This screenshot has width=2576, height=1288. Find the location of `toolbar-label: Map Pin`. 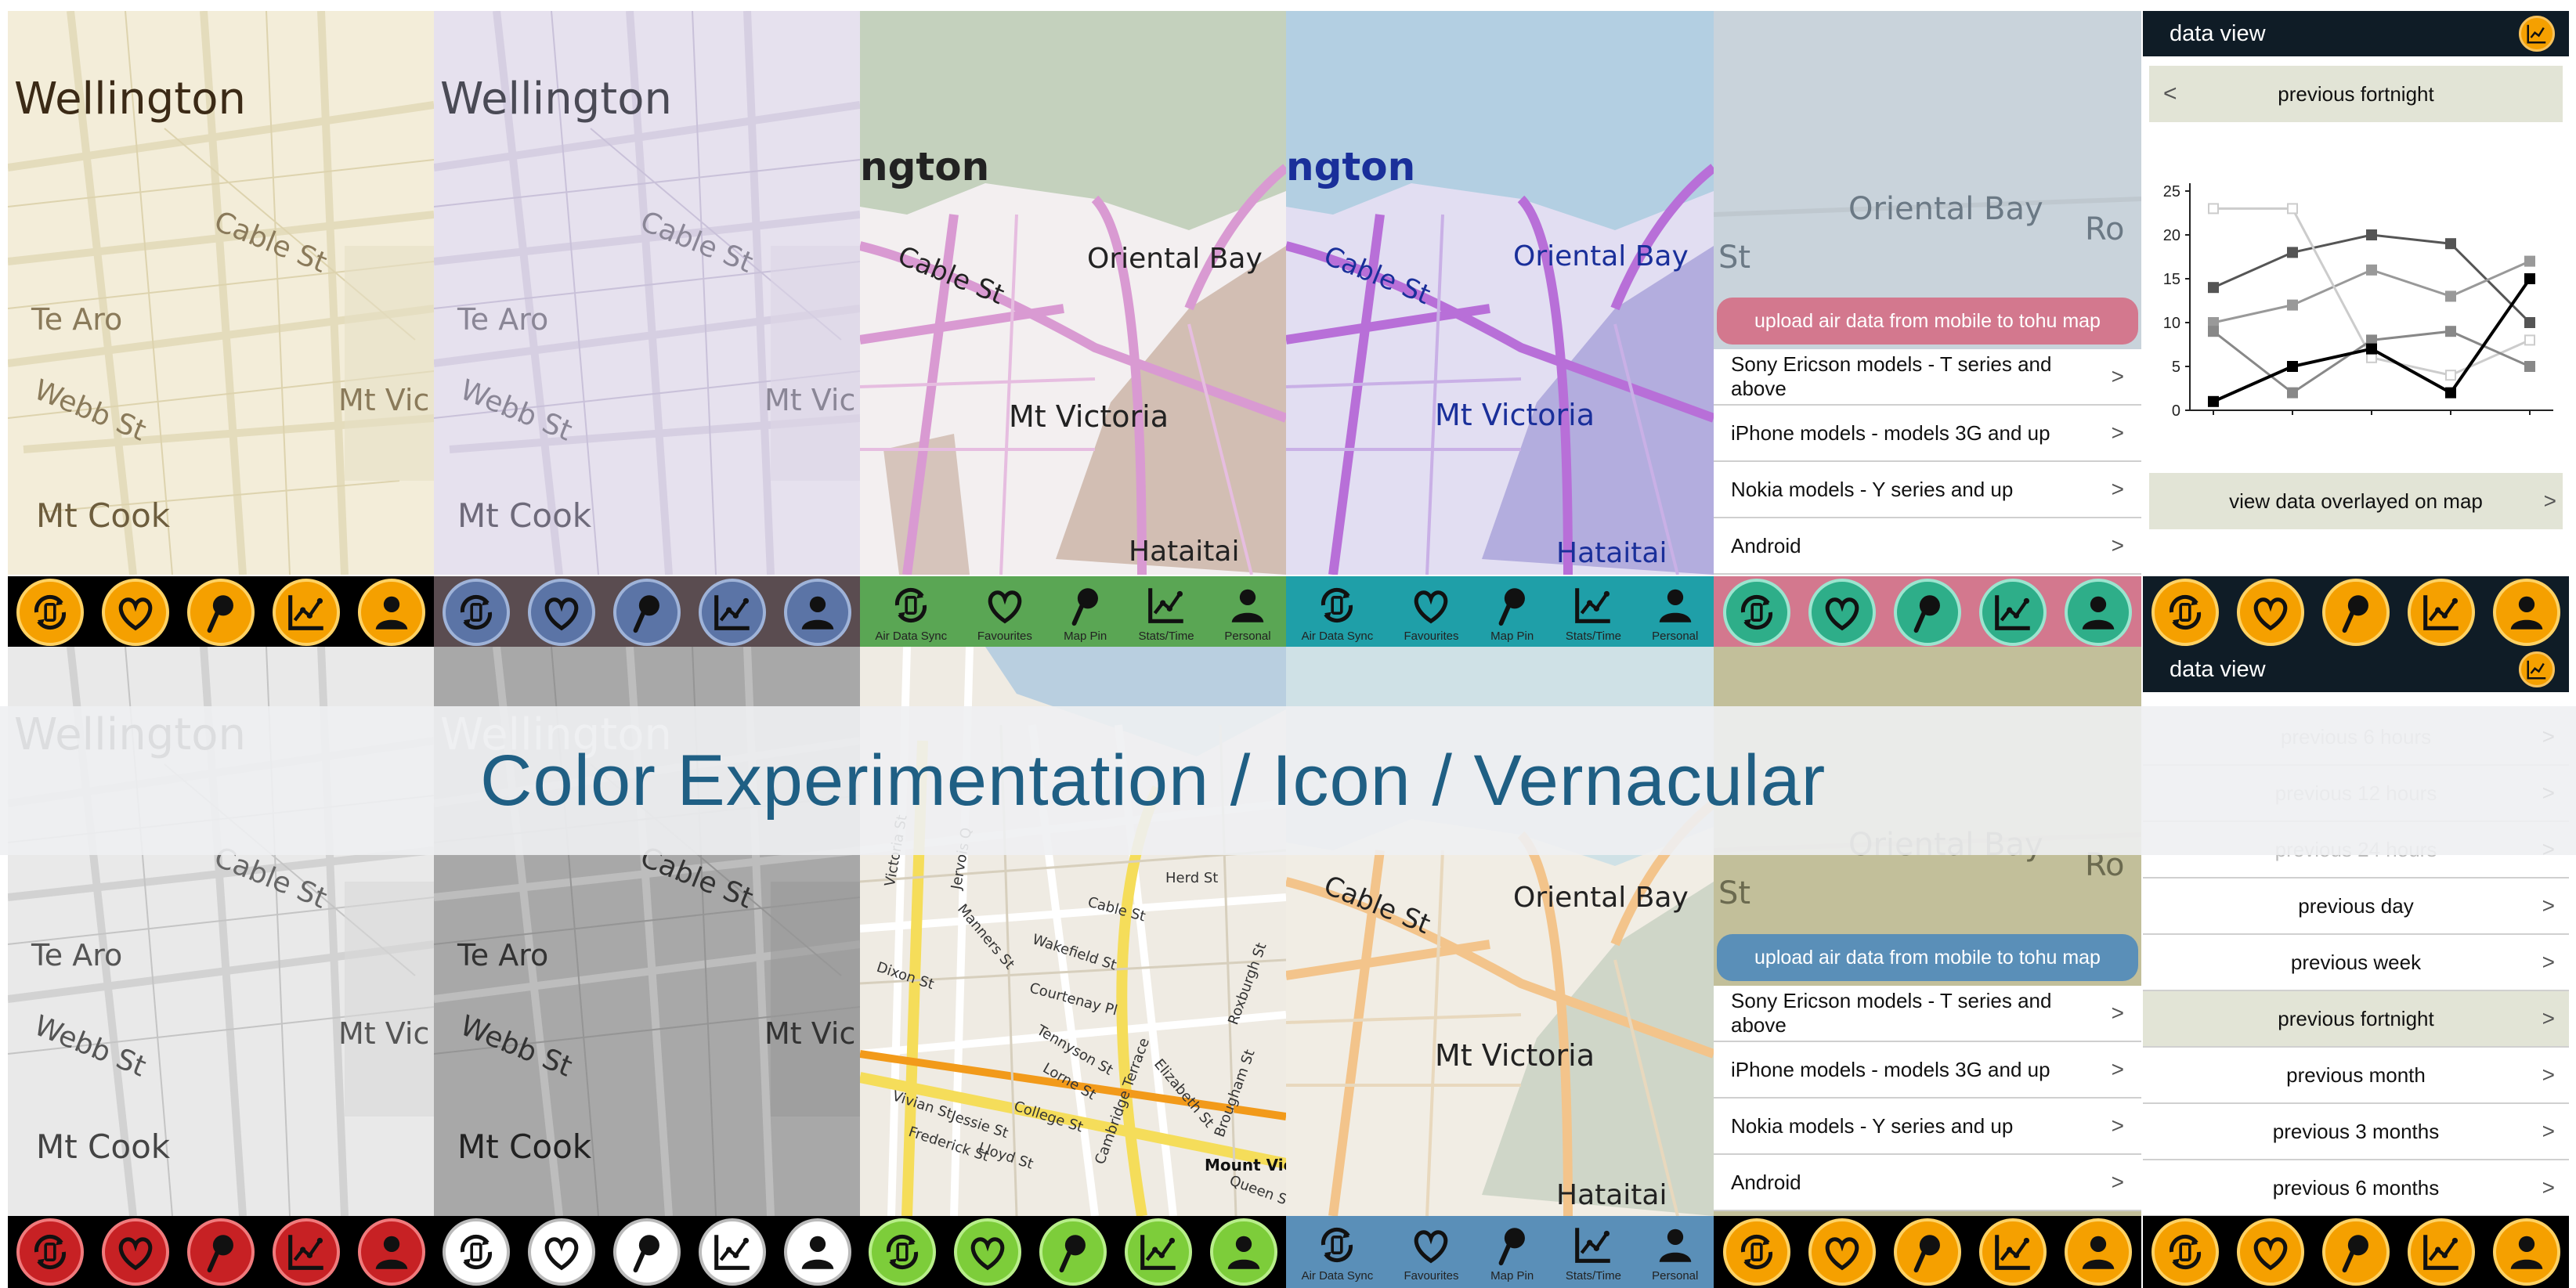

toolbar-label: Map Pin is located at coordinates (1512, 1275).